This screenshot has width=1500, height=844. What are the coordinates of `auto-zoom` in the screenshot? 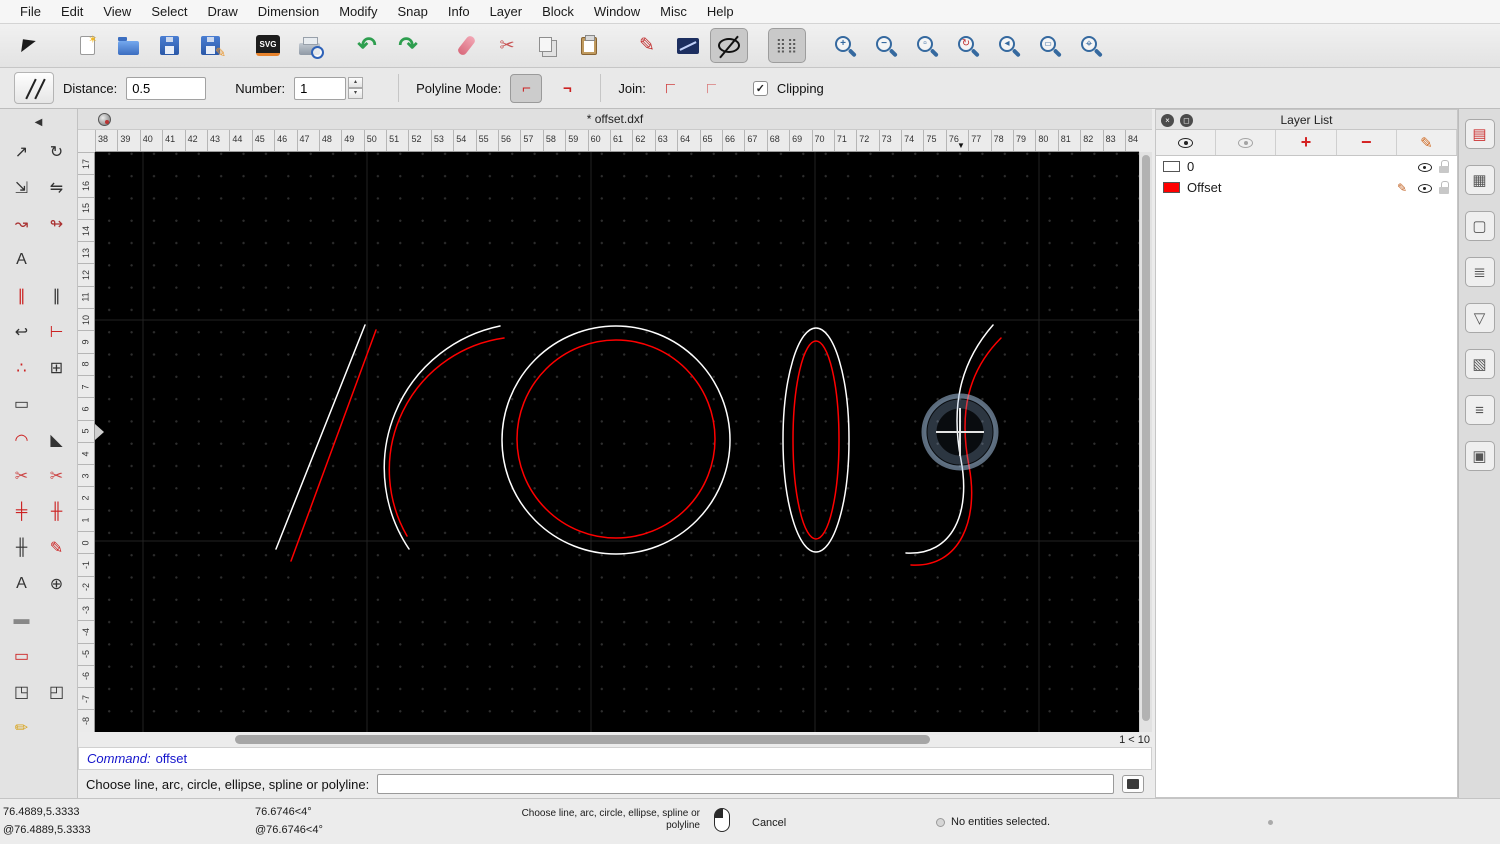 It's located at (927, 45).